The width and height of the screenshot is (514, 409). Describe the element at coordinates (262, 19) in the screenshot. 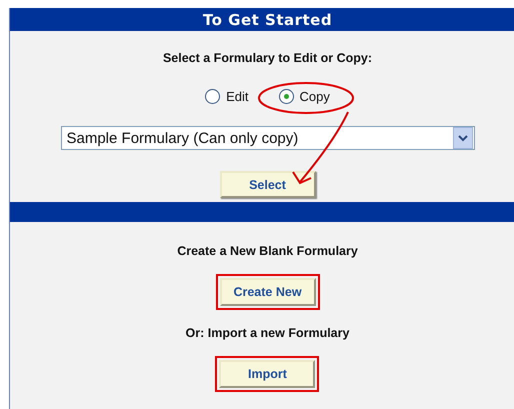

I see `panel-title: To Get Started` at that location.